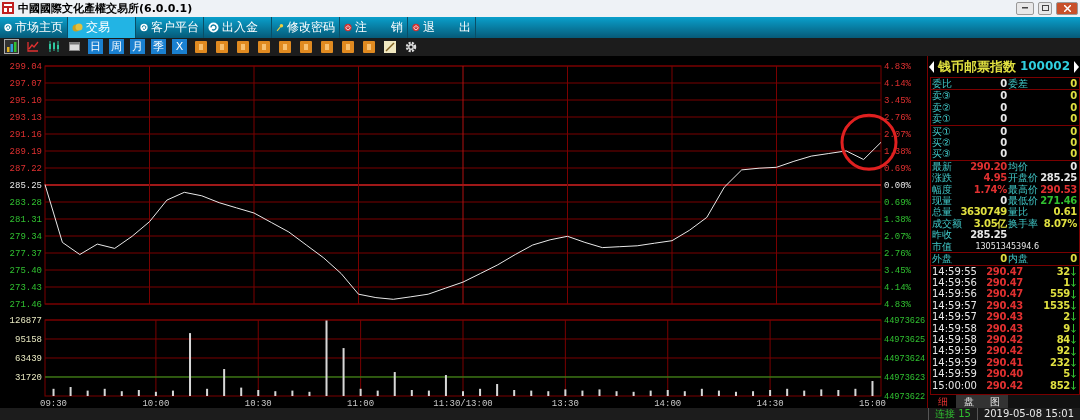 Image resolution: width=1080 pixels, height=420 pixels. Describe the element at coordinates (238, 27) in the screenshot. I see `nav-tab: 出入金` at that location.